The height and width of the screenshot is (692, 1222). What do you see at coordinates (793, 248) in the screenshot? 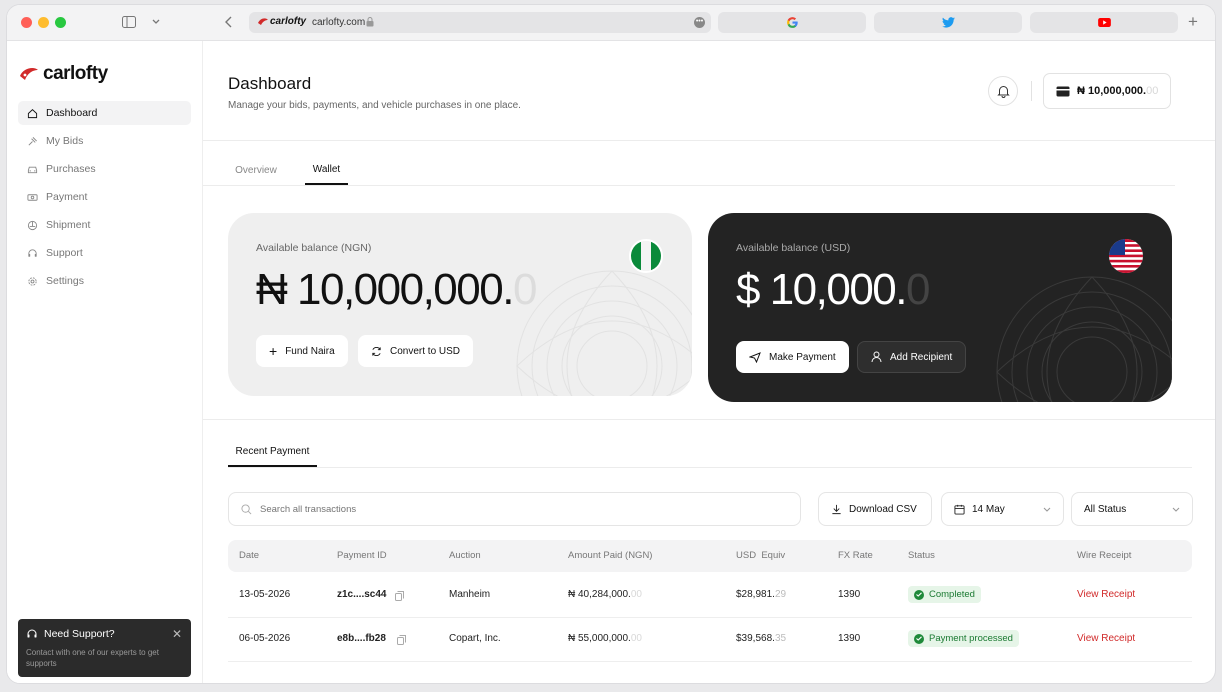
I see `usd-balance-label: Available balance (USD)` at bounding box center [793, 248].